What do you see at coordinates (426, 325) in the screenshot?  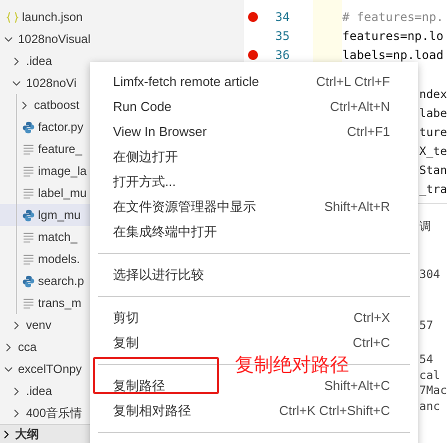 I see `output-text: 57` at bounding box center [426, 325].